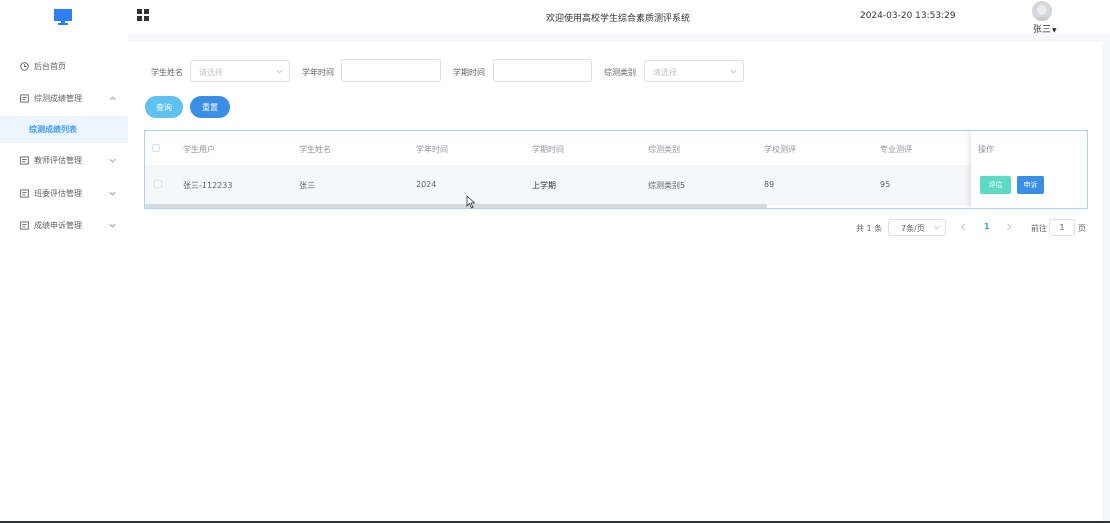 Image resolution: width=1110 pixels, height=523 pixels. Describe the element at coordinates (544, 185) in the screenshot. I see `cell-term: 上学期` at that location.